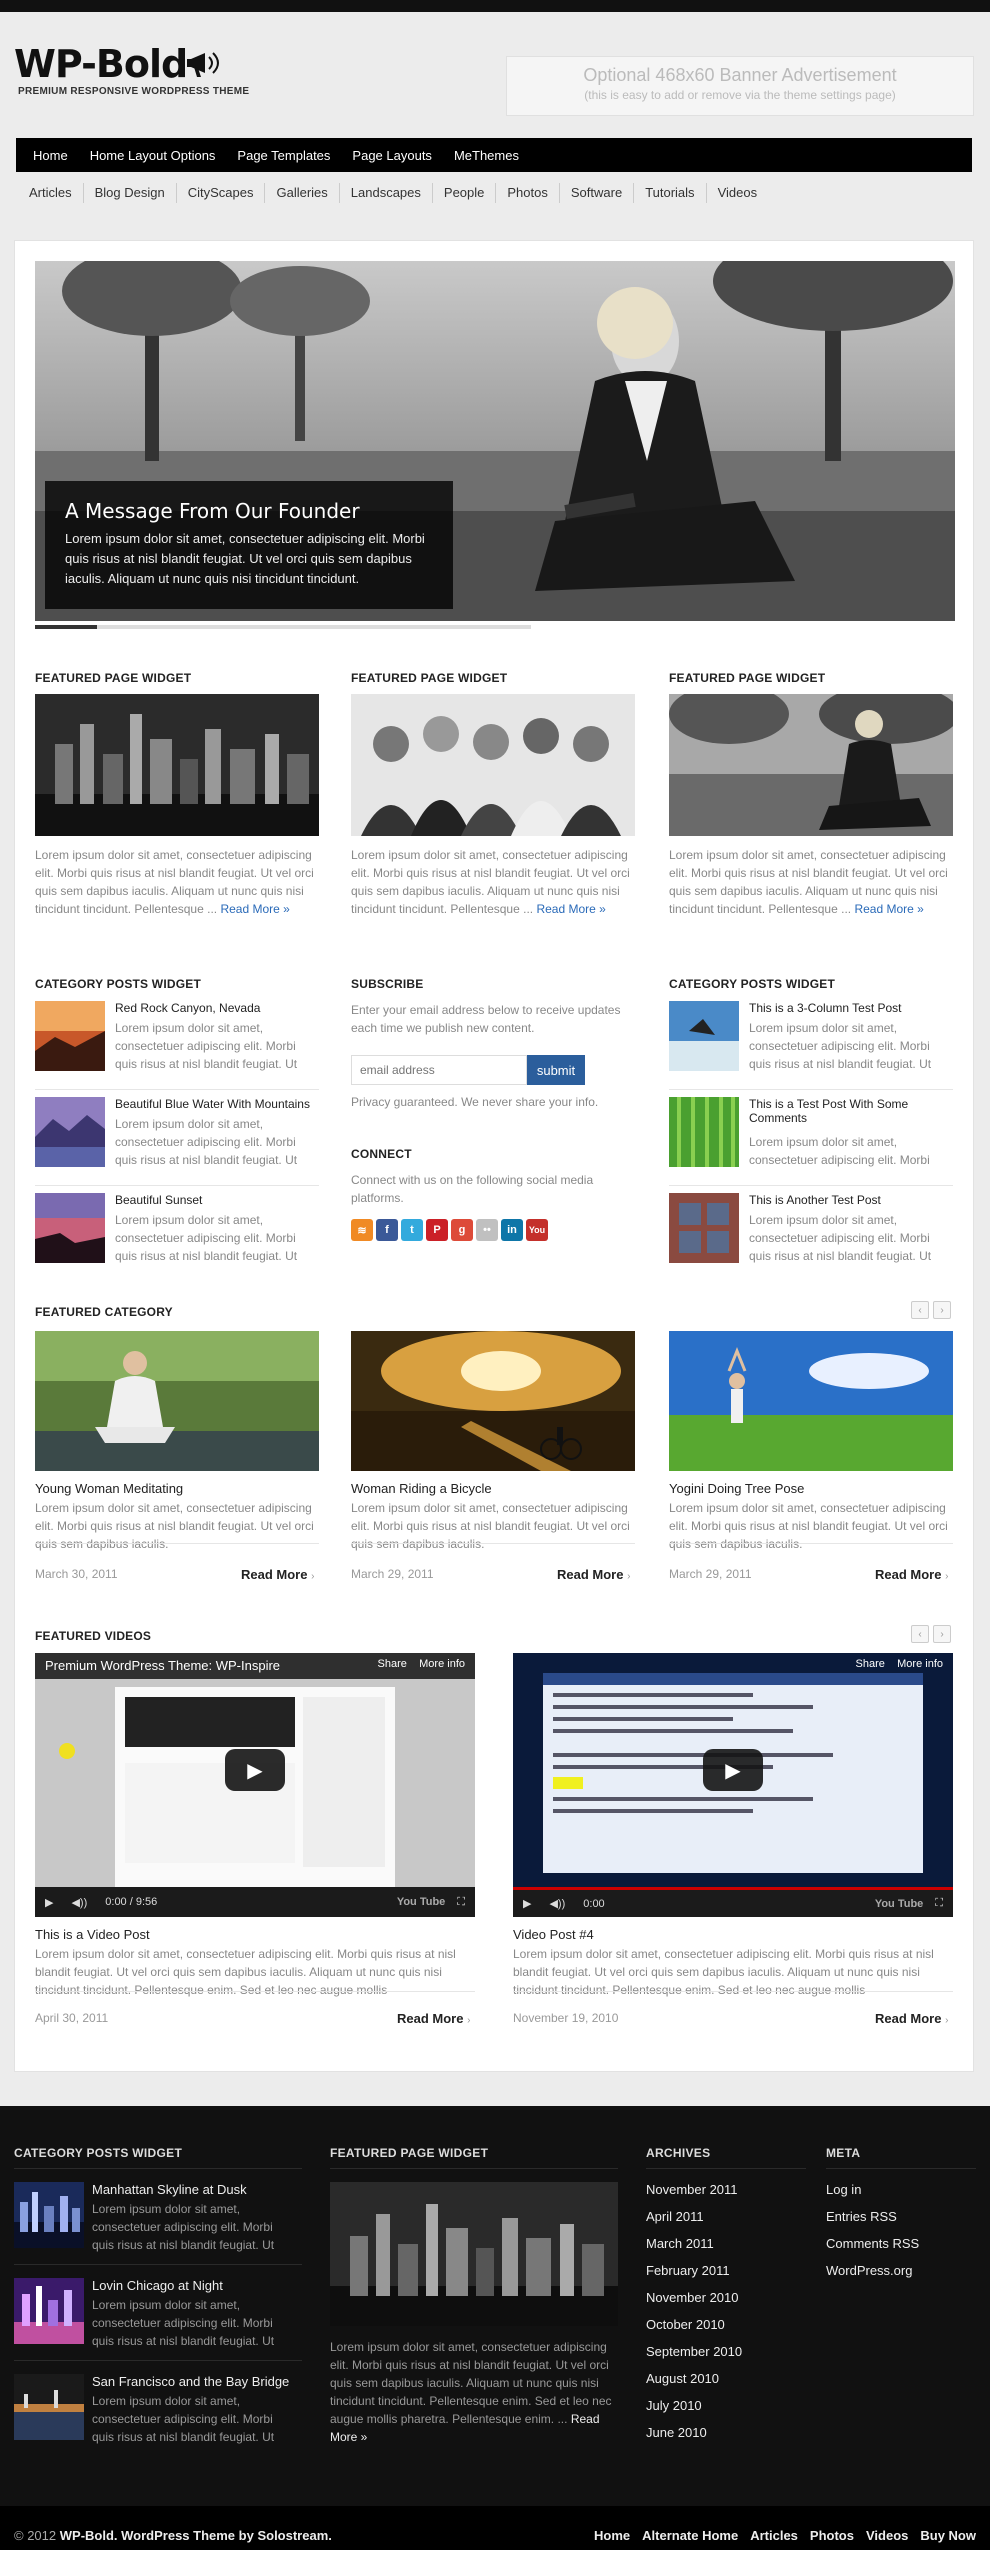  Describe the element at coordinates (51, 193) in the screenshot. I see `nav-articles: Articles` at that location.